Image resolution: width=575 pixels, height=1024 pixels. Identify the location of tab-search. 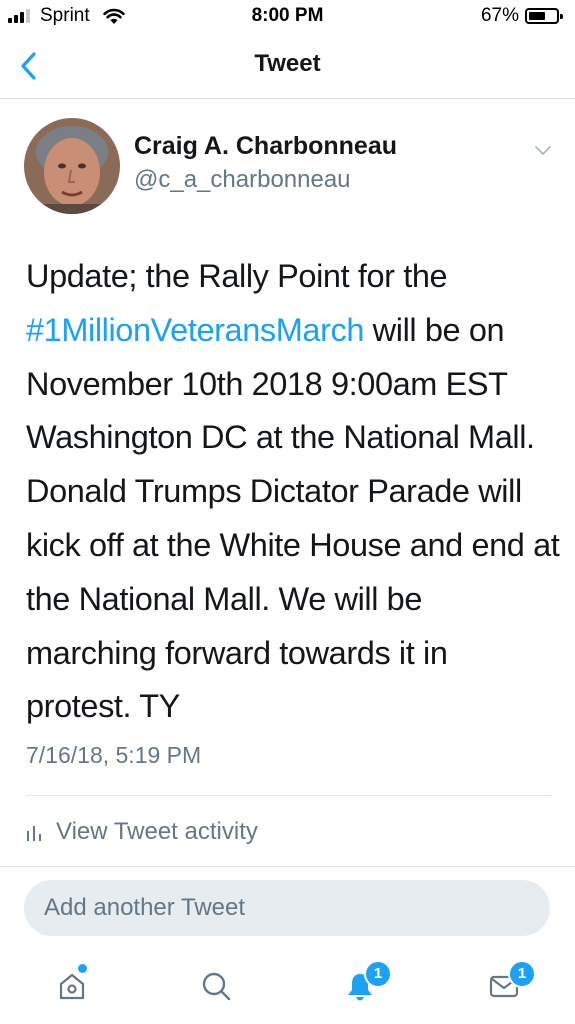
(216, 985).